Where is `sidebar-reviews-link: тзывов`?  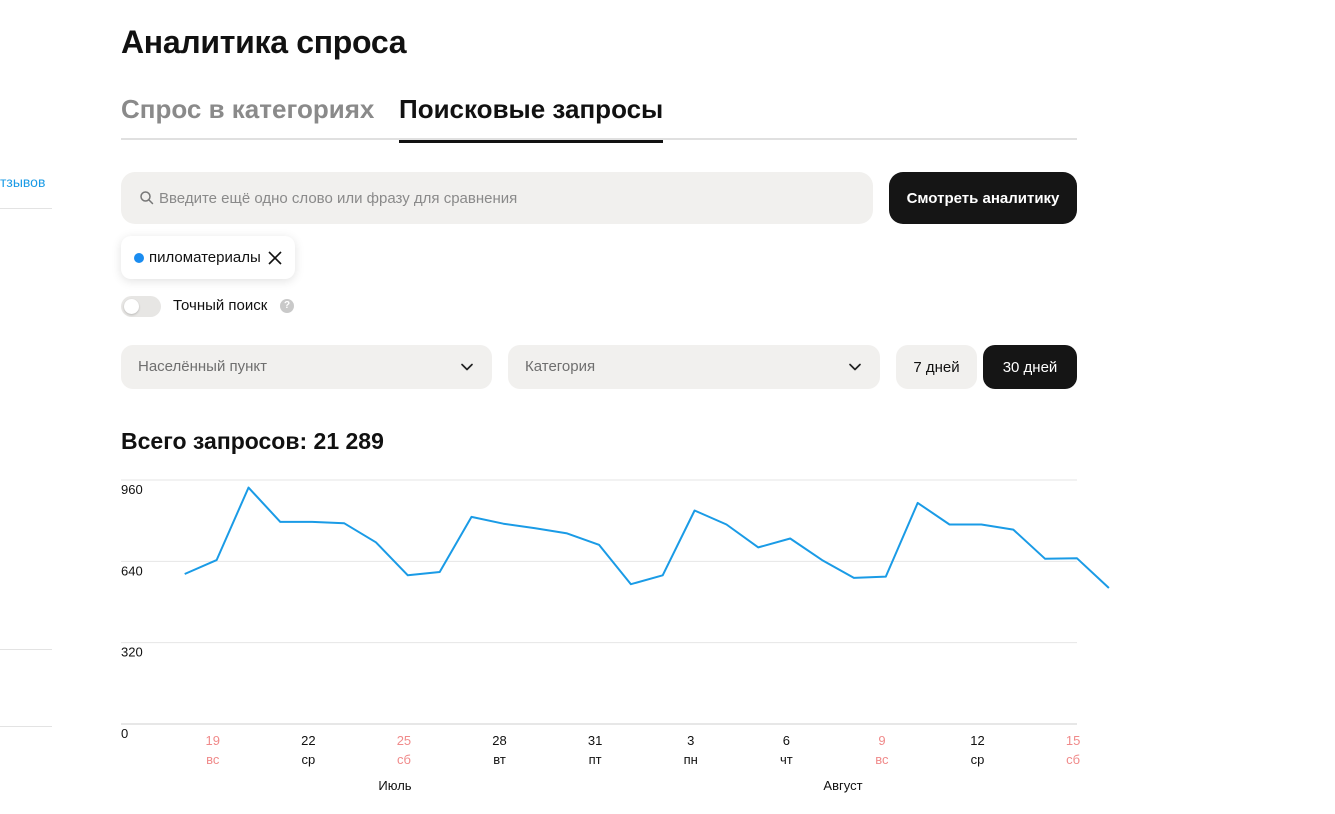
sidebar-reviews-link: тзывов is located at coordinates (22, 182).